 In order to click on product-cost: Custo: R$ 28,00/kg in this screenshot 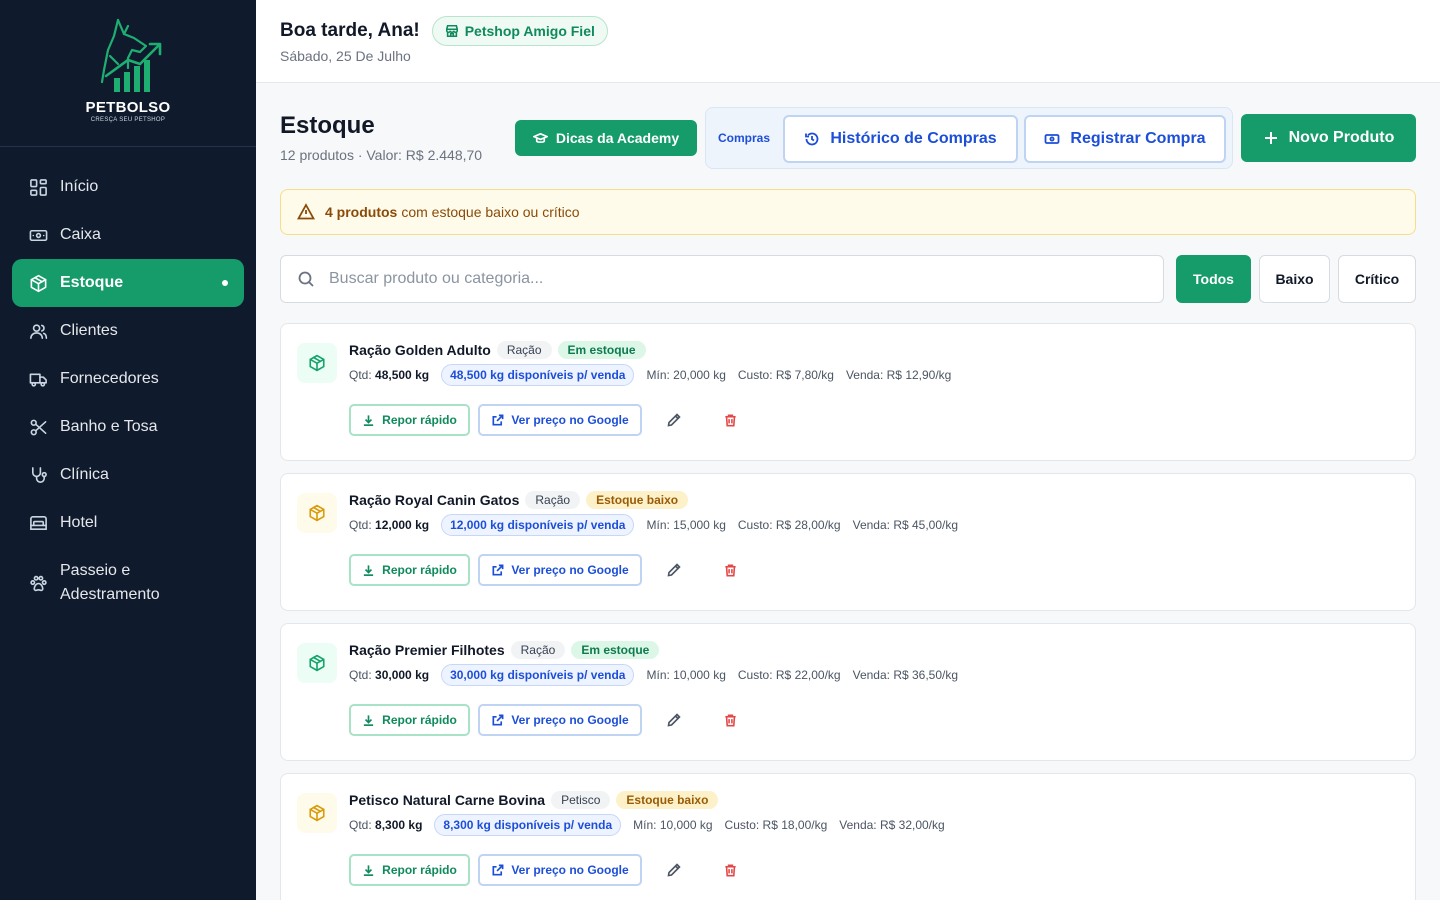, I will do `click(789, 525)`.